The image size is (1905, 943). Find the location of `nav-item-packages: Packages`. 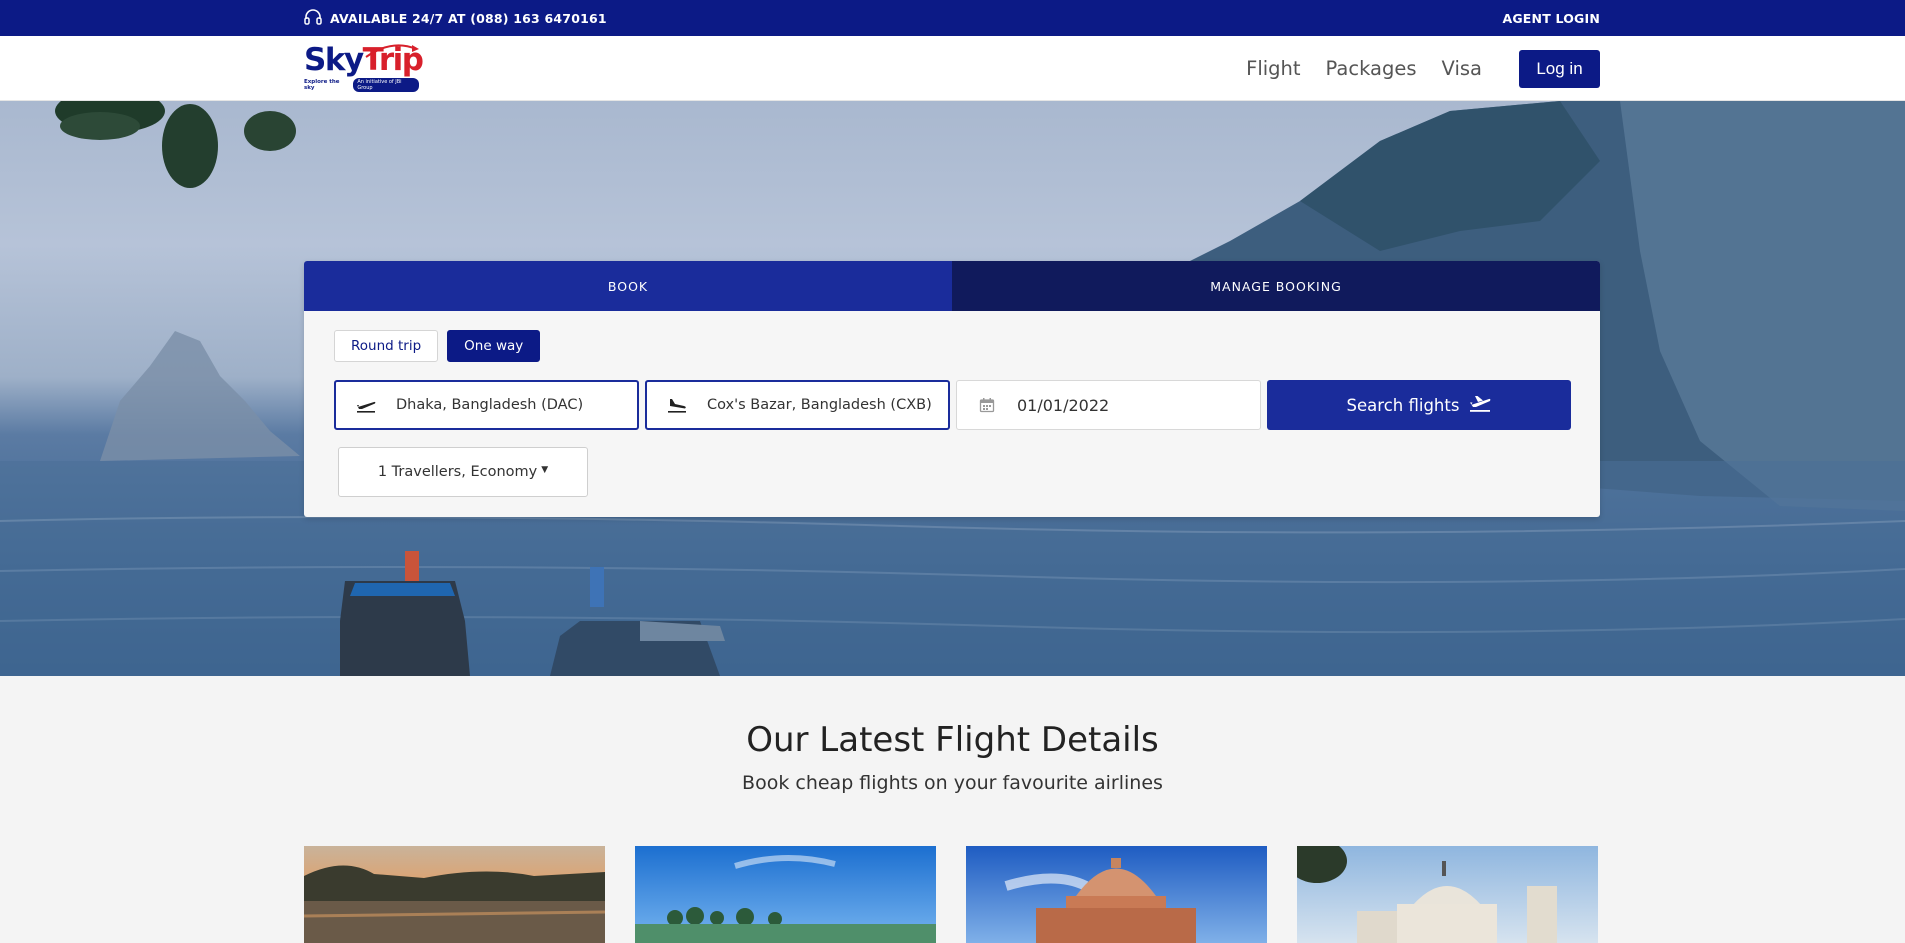

nav-item-packages: Packages is located at coordinates (1371, 68).